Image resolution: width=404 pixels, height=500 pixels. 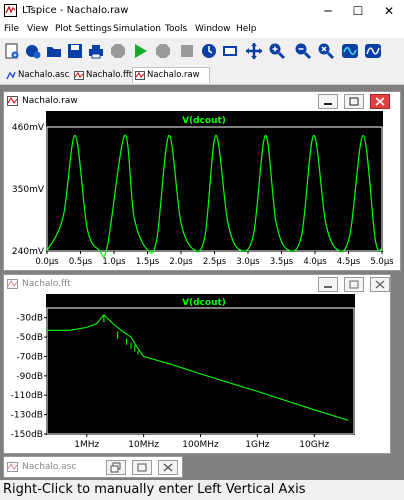 What do you see at coordinates (209, 51) in the screenshot?
I see `control-panel-icon` at bounding box center [209, 51].